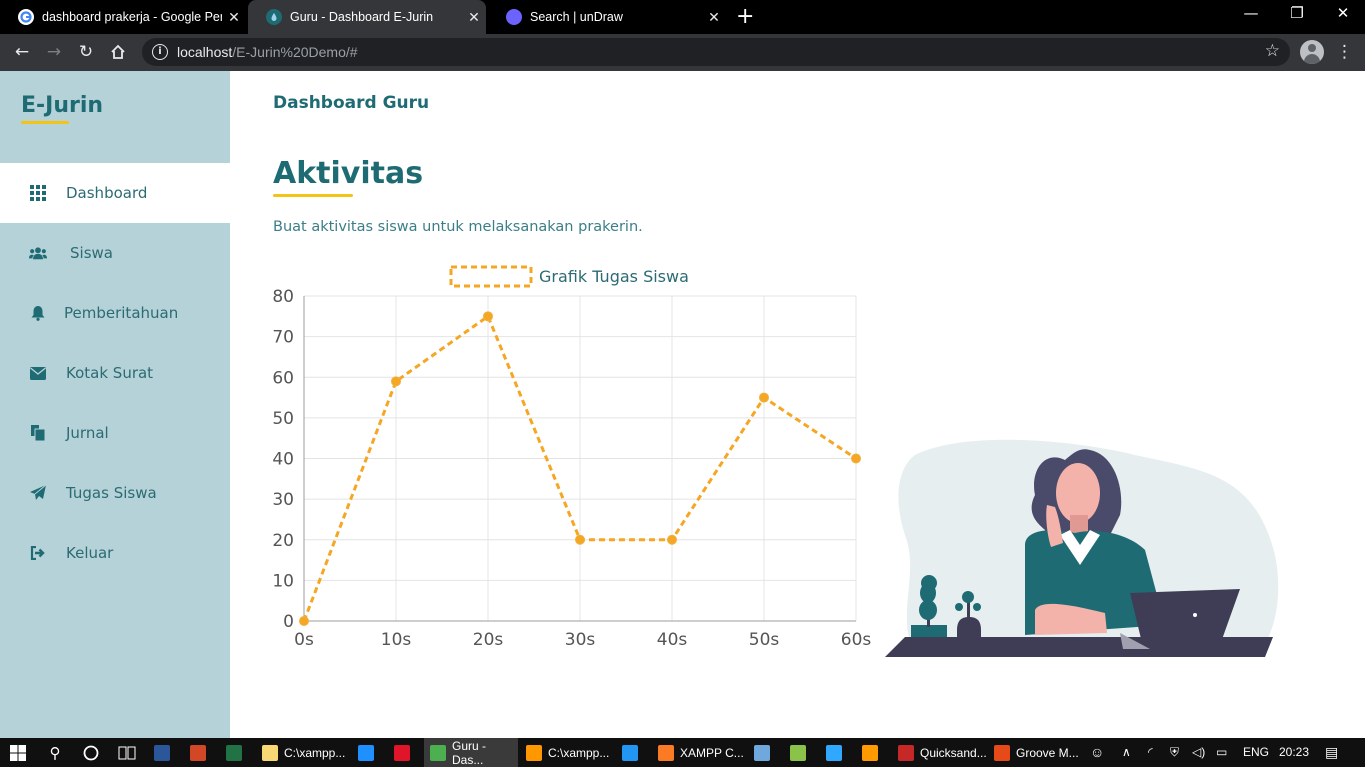  I want to click on window-close-button: ✕, so click(1342, 13).